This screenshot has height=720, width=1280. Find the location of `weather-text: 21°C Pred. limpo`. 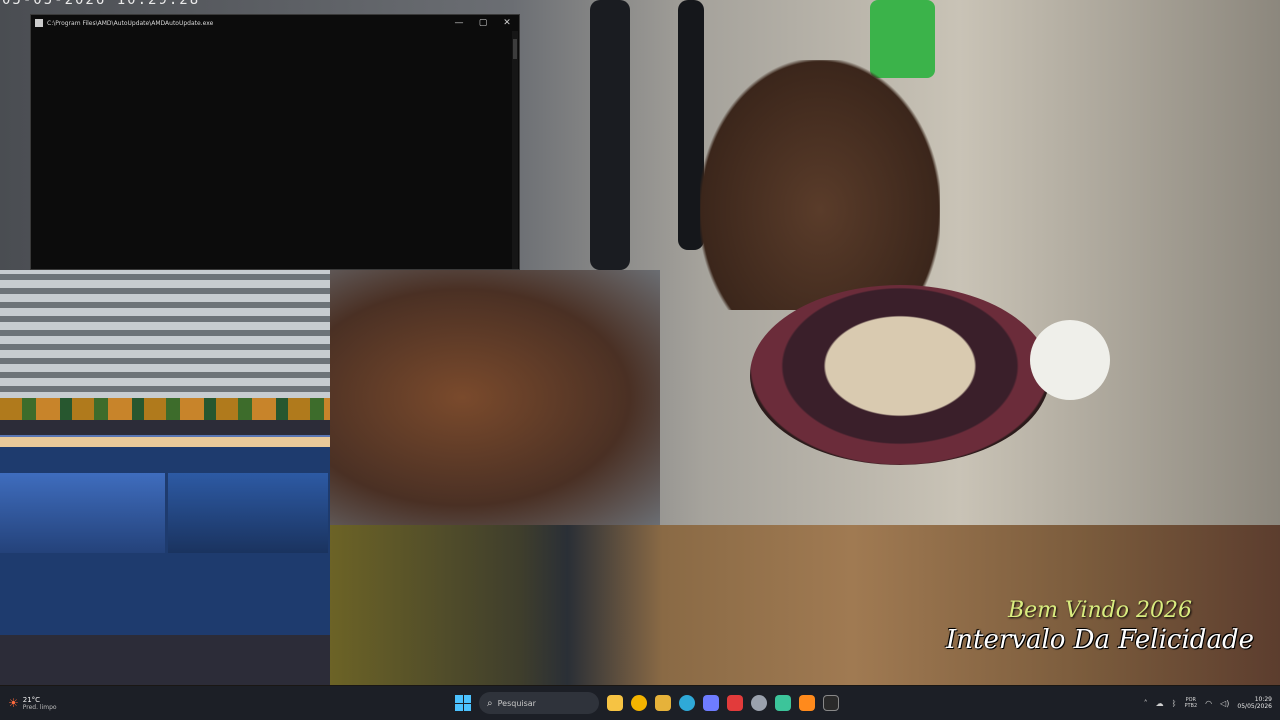

weather-text: 21°C Pred. limpo is located at coordinates (40, 703).